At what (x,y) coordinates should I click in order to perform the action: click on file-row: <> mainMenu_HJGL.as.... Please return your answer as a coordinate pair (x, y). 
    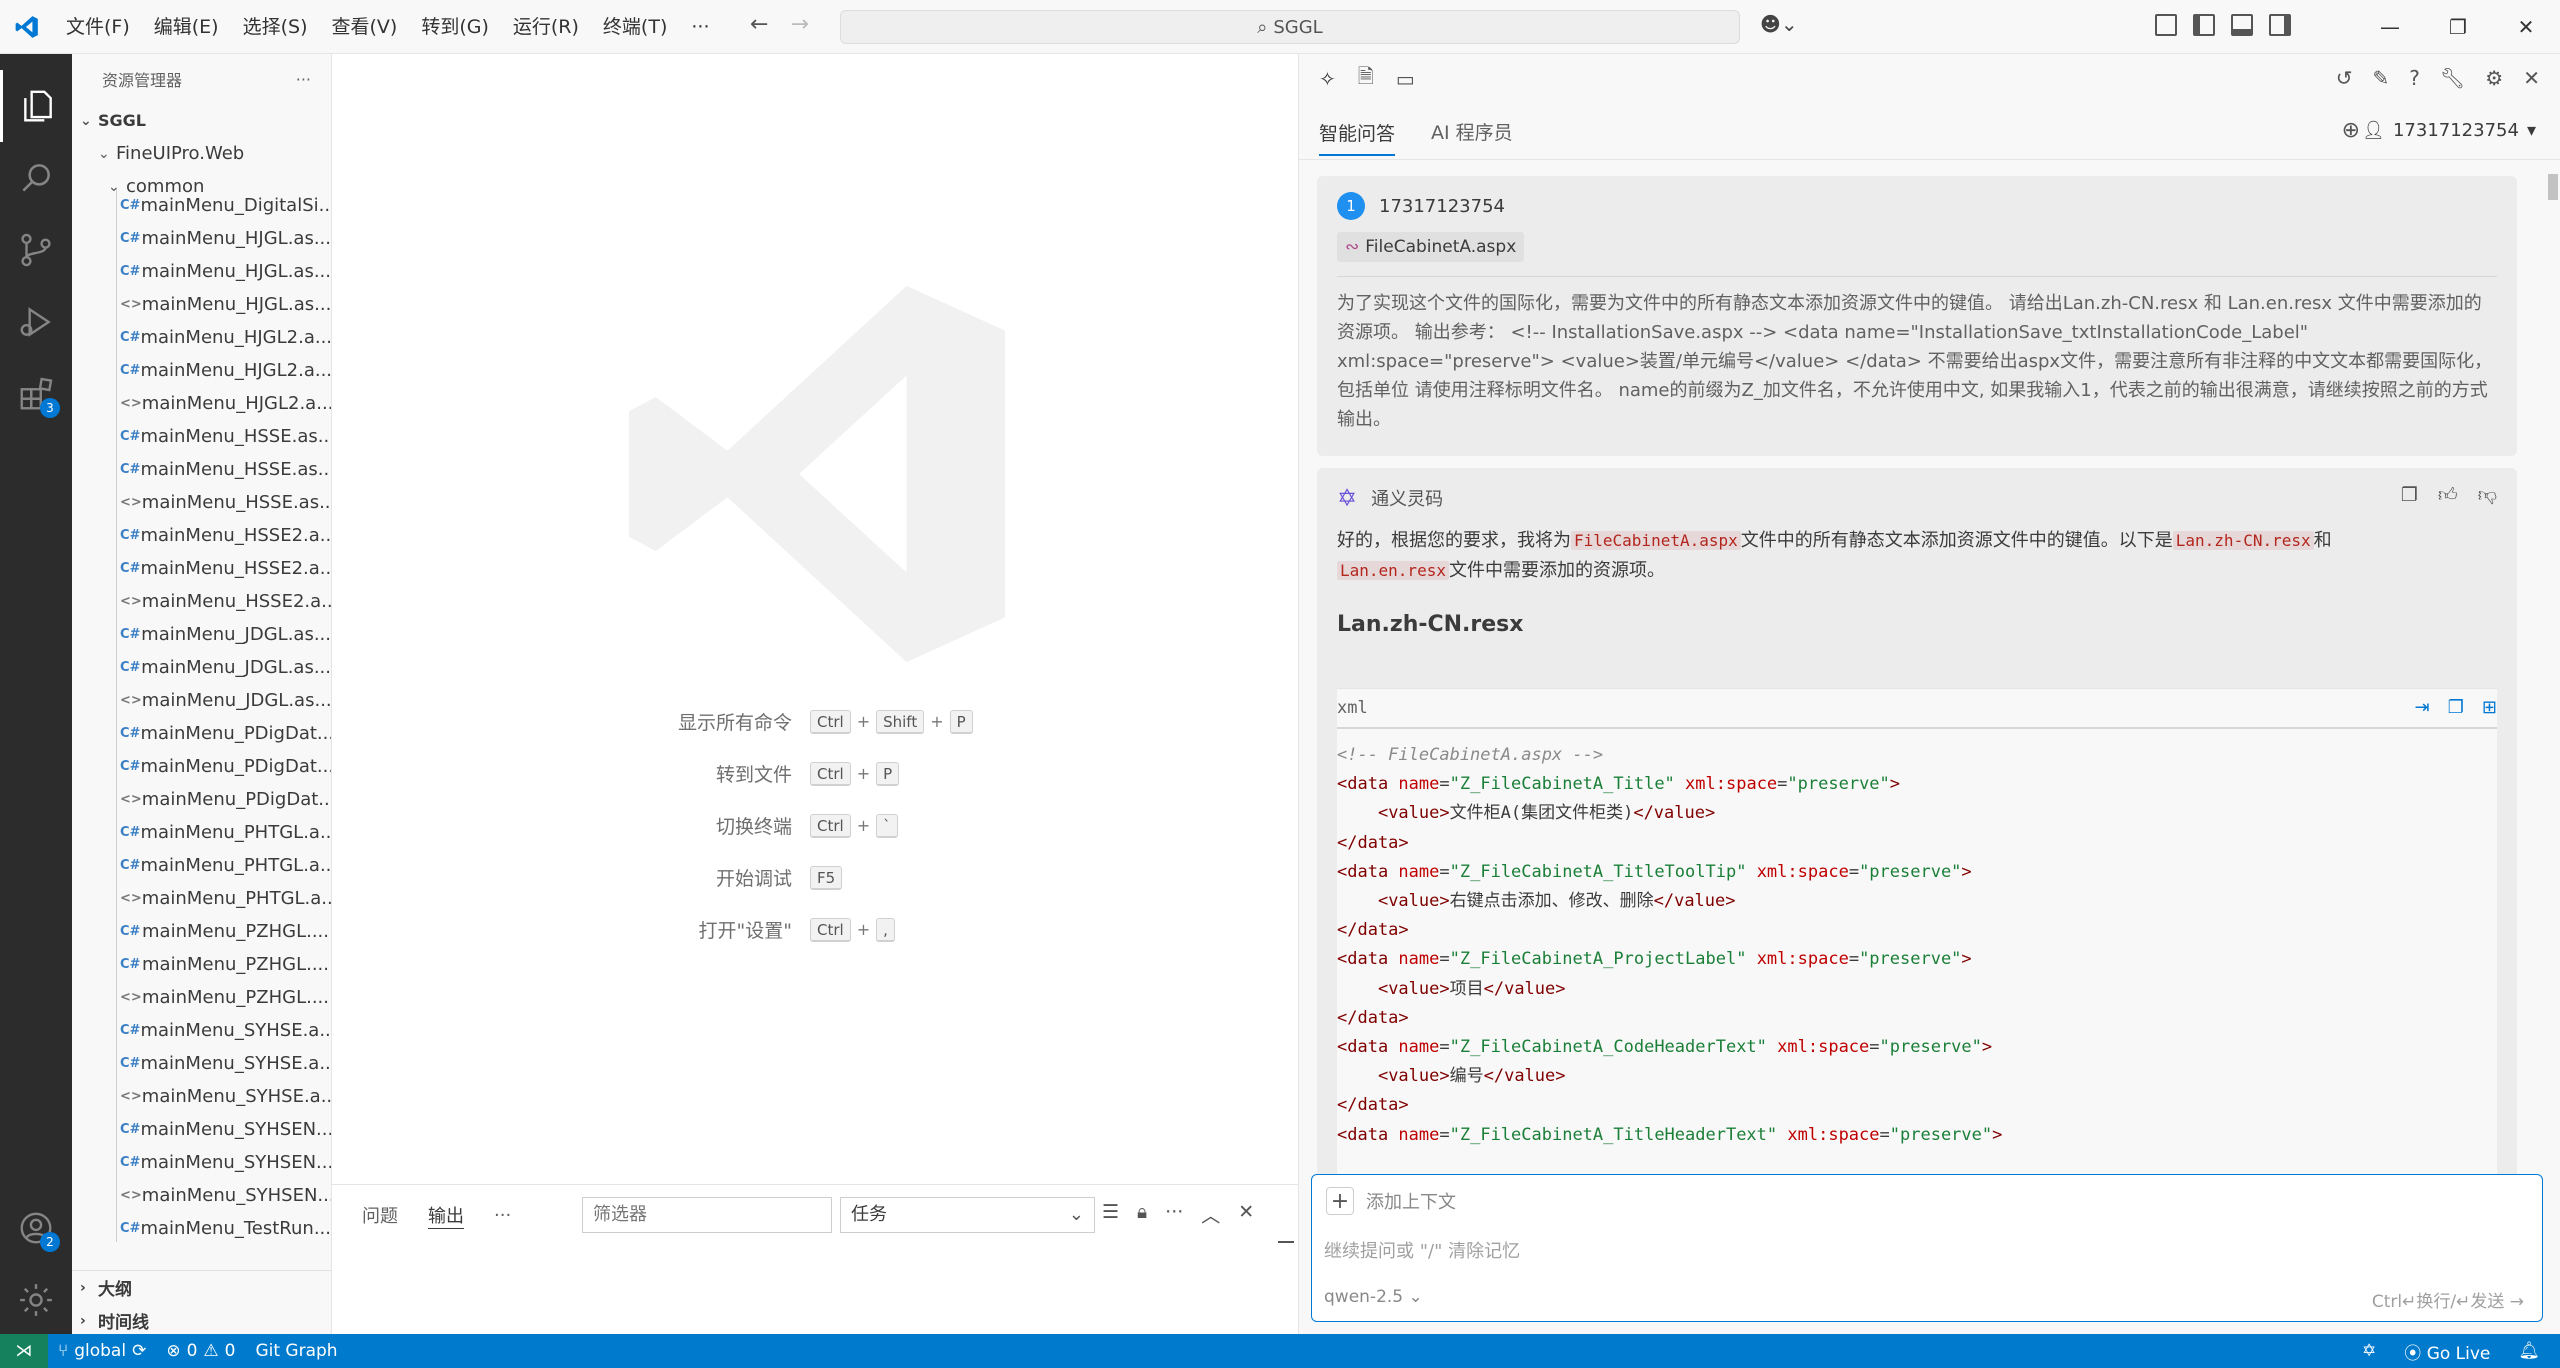
    Looking at the image, I should click on (201, 304).